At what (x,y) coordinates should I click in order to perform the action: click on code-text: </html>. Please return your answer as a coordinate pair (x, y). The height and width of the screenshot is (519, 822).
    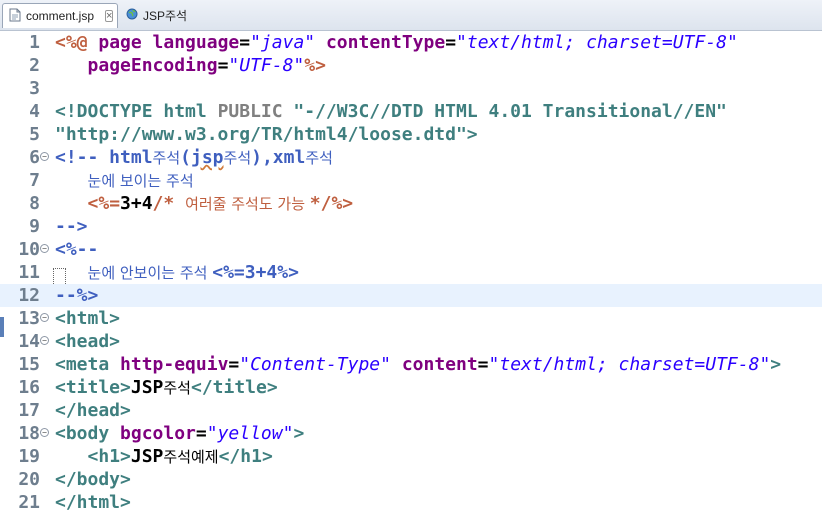
    Looking at the image, I should click on (93, 502).